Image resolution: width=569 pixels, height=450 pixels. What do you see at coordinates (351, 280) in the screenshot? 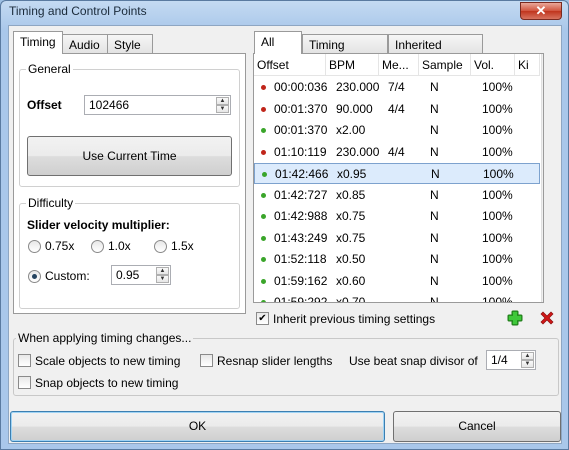
I see `cell-bpm: x0.60` at bounding box center [351, 280].